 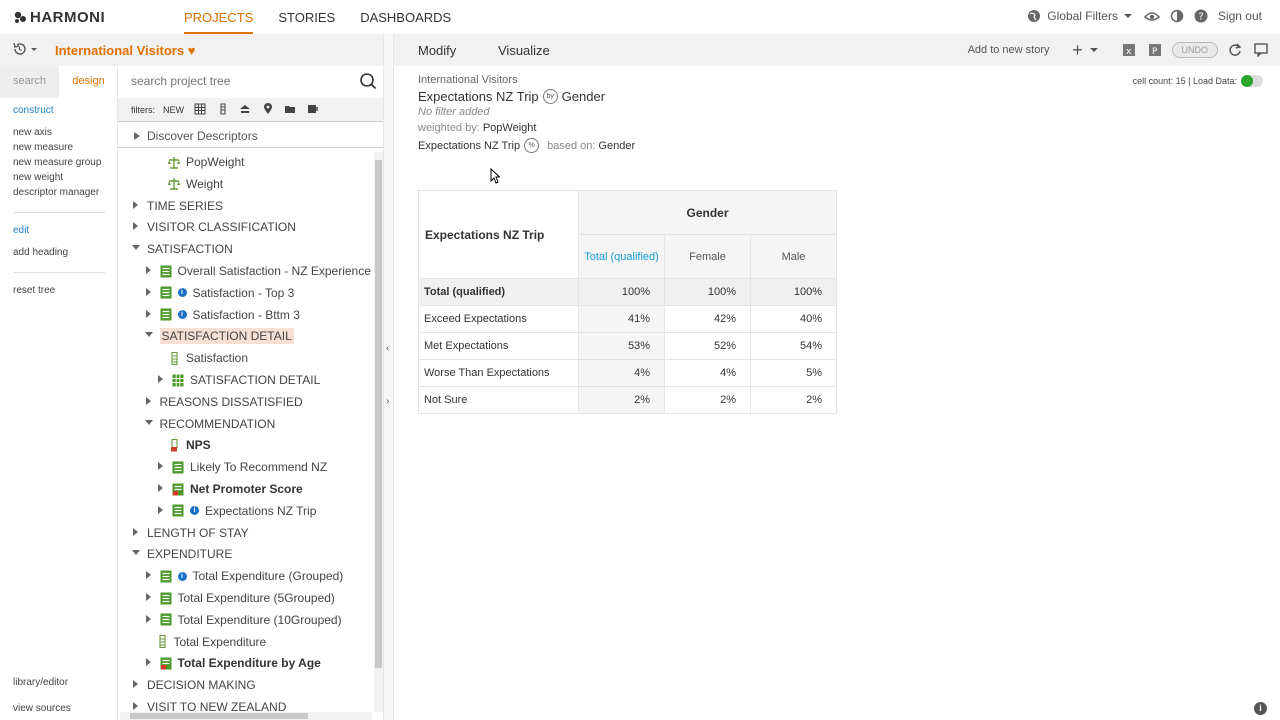 What do you see at coordinates (469, 146) in the screenshot?
I see `base-variable: Expectations NZ Trip` at bounding box center [469, 146].